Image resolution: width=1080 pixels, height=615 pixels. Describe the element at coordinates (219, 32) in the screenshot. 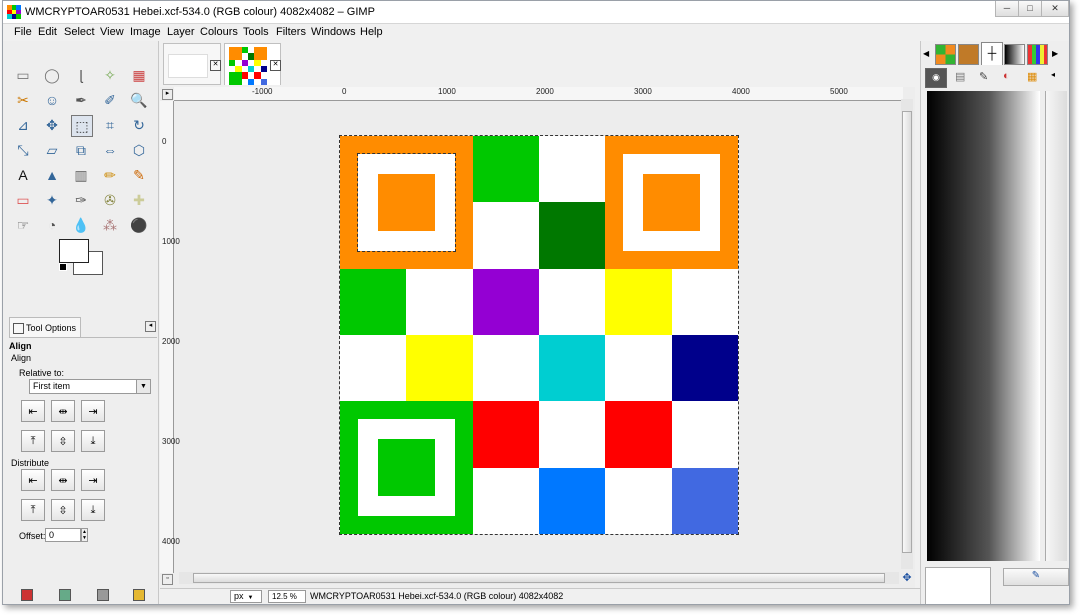

I see `menu-colours: Colours` at that location.